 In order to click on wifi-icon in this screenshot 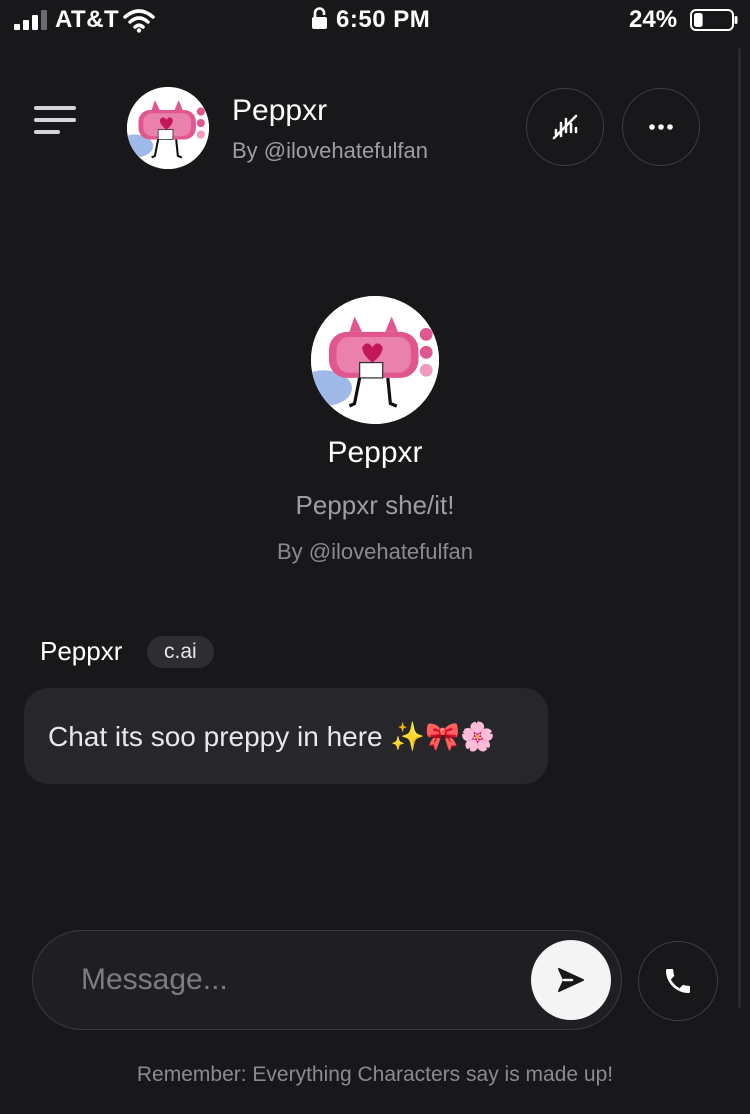, I will do `click(139, 21)`.